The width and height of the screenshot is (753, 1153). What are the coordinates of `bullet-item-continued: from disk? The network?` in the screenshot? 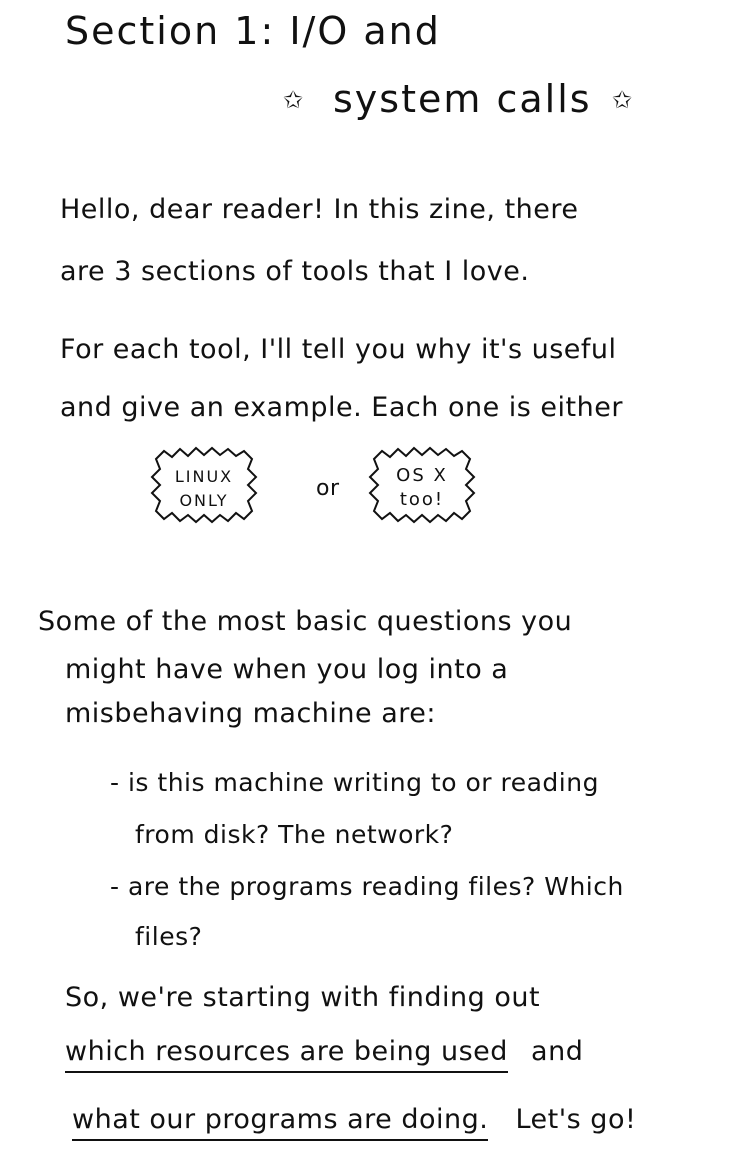 It's located at (294, 834).